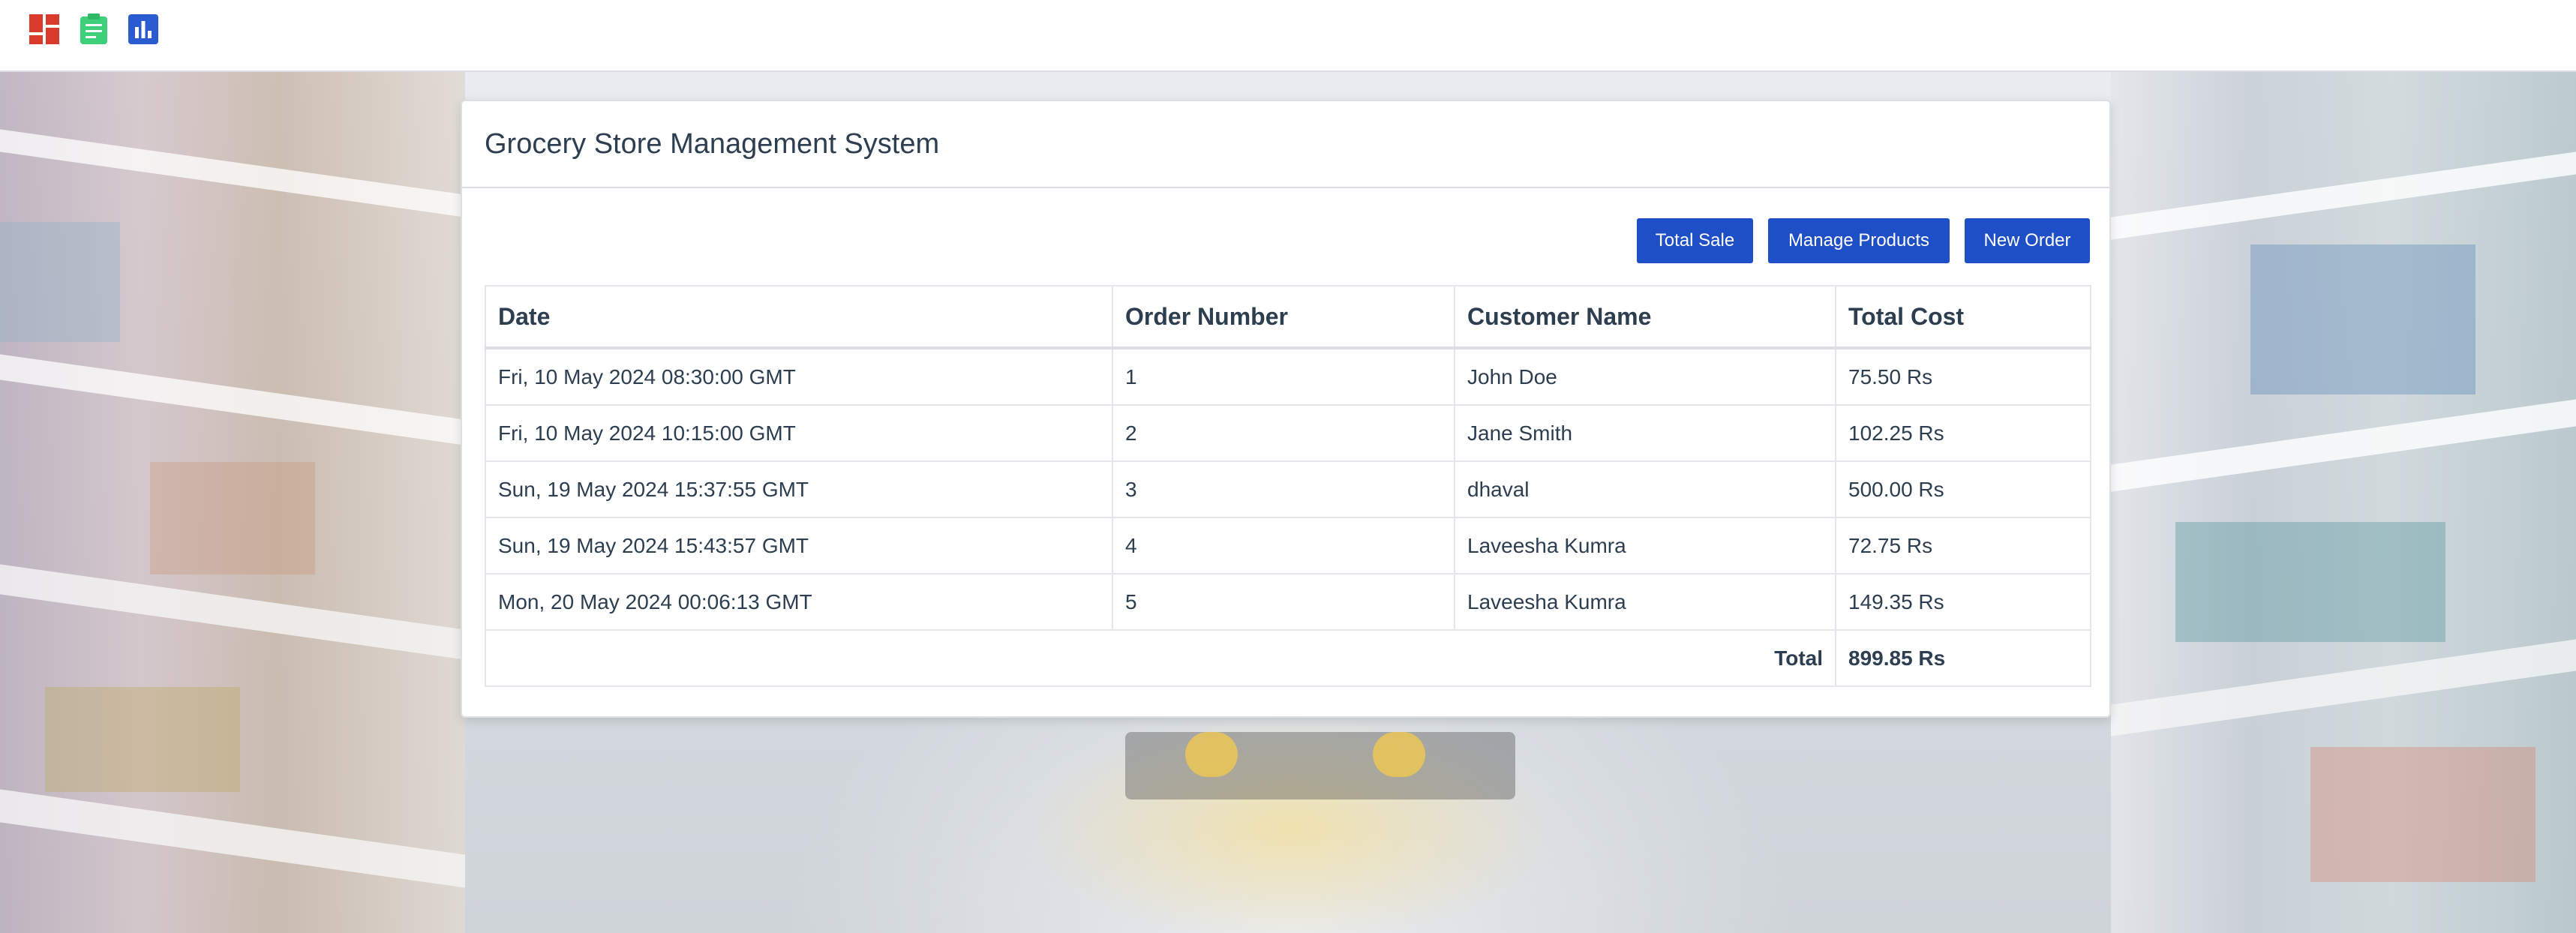 The height and width of the screenshot is (933, 2576). What do you see at coordinates (94, 29) in the screenshot?
I see `clipboard-icon` at bounding box center [94, 29].